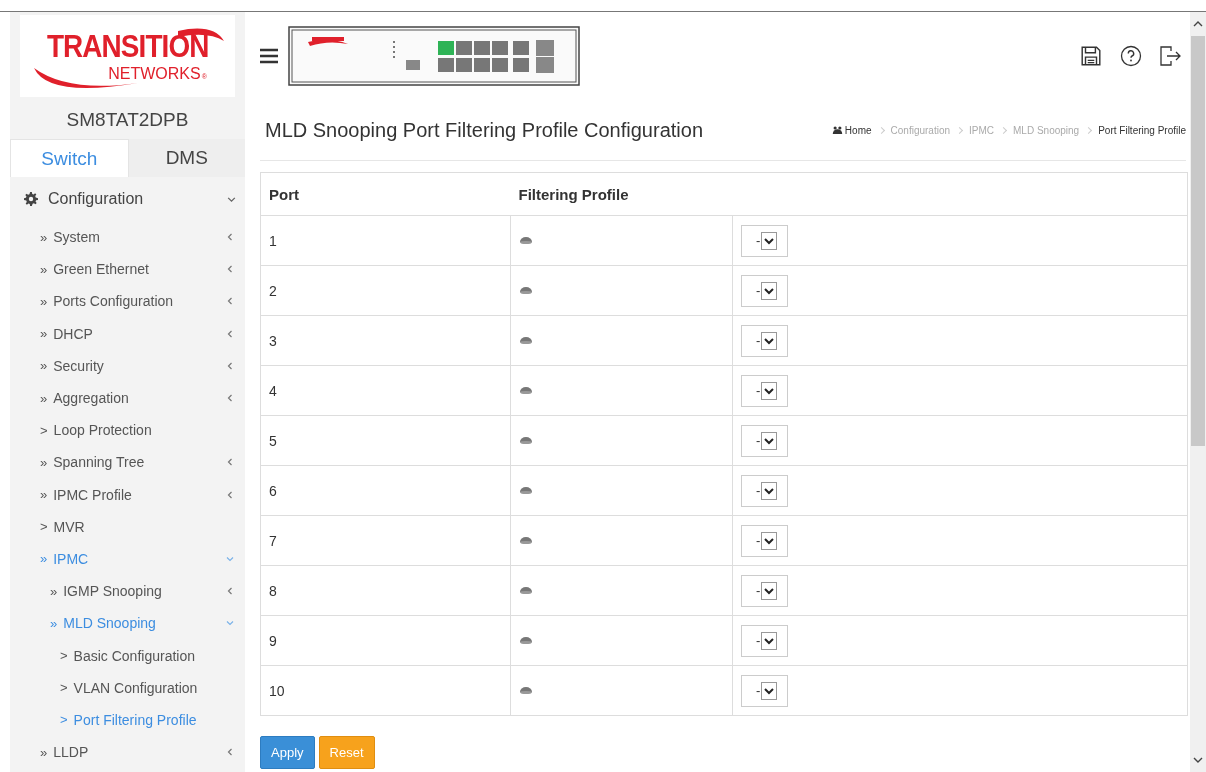  I want to click on port-number: 10, so click(277, 690).